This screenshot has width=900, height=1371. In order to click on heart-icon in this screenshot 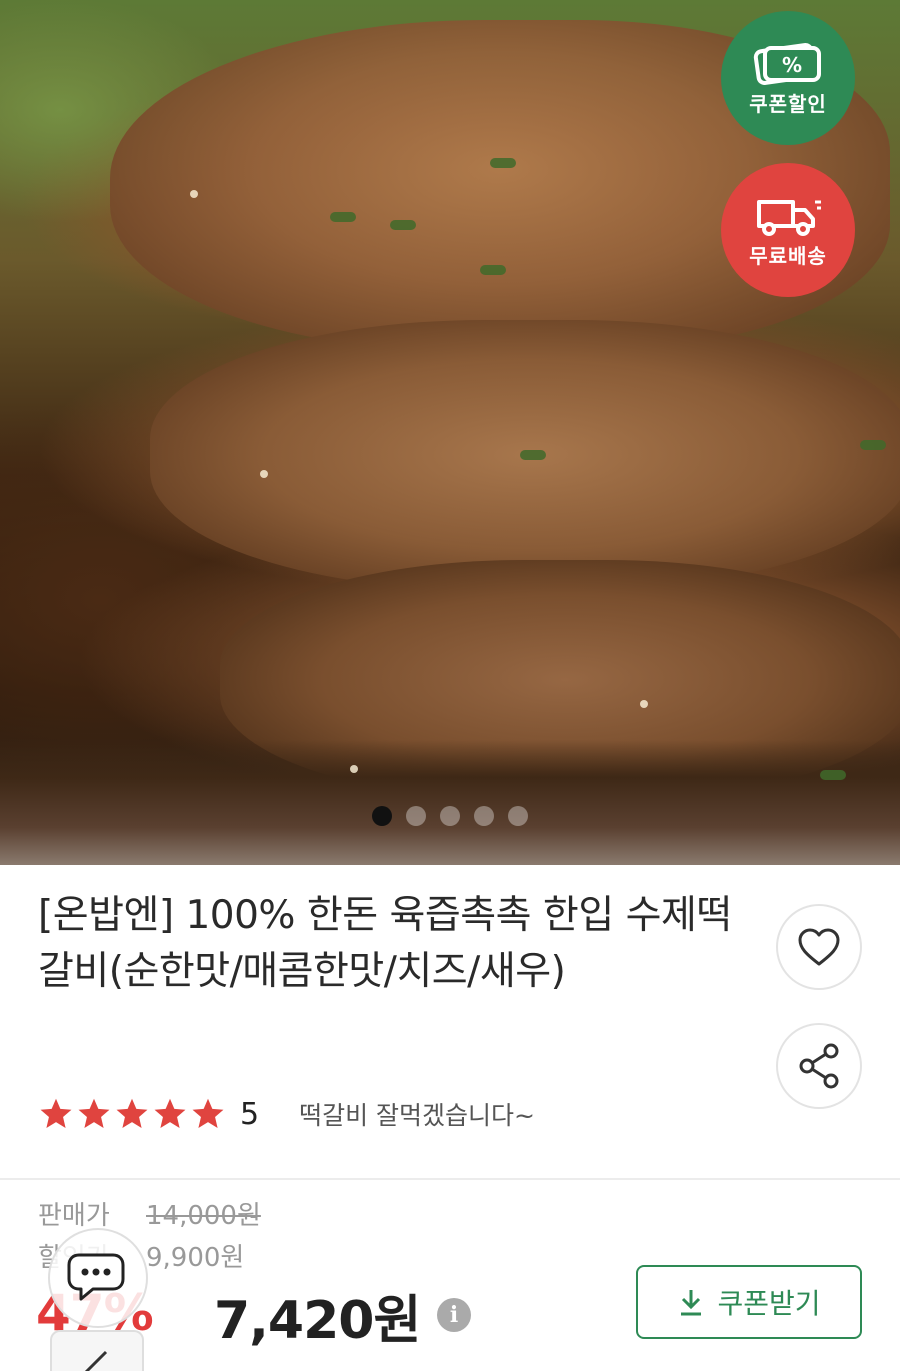, I will do `click(819, 947)`.